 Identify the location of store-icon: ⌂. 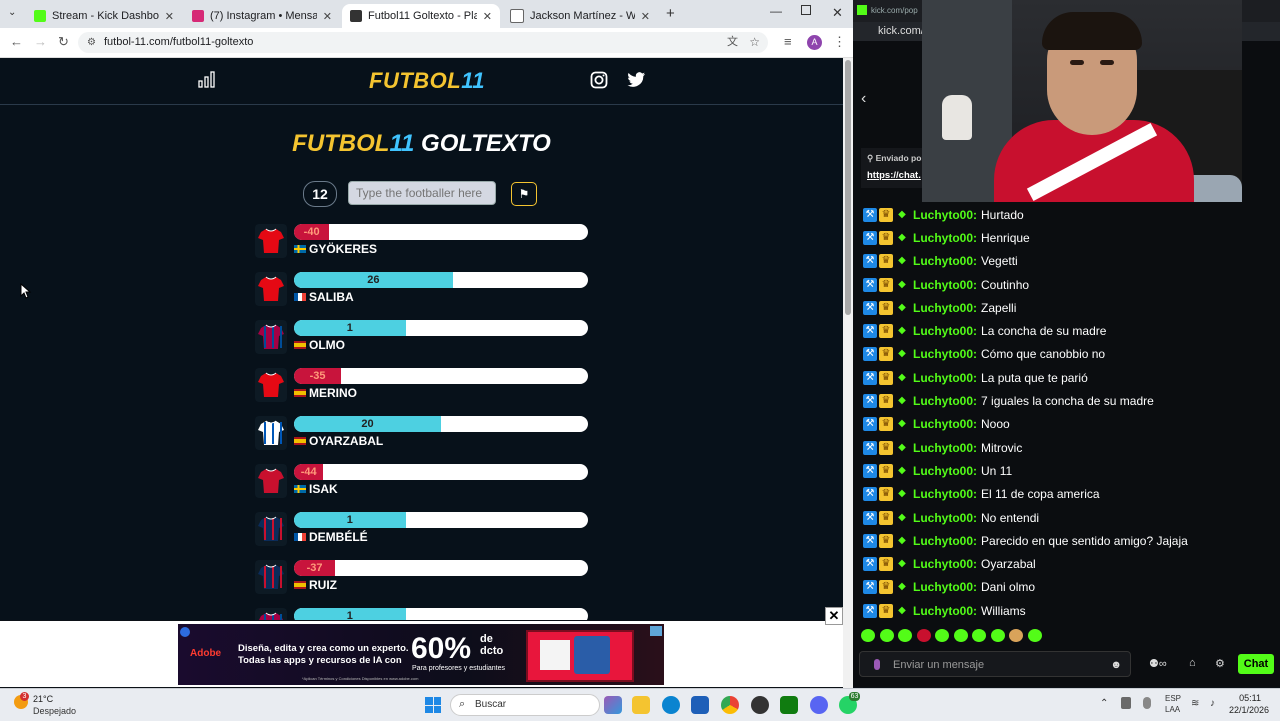
(1192, 663).